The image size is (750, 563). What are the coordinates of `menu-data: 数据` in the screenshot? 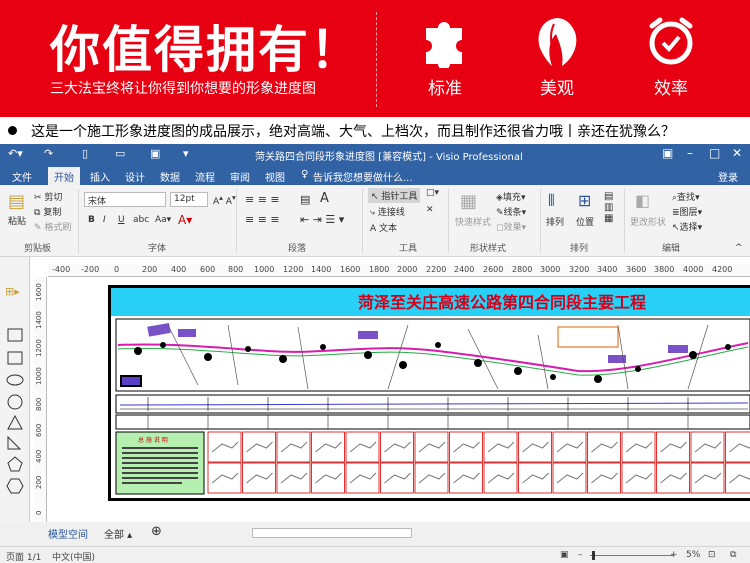 It's located at (170, 176).